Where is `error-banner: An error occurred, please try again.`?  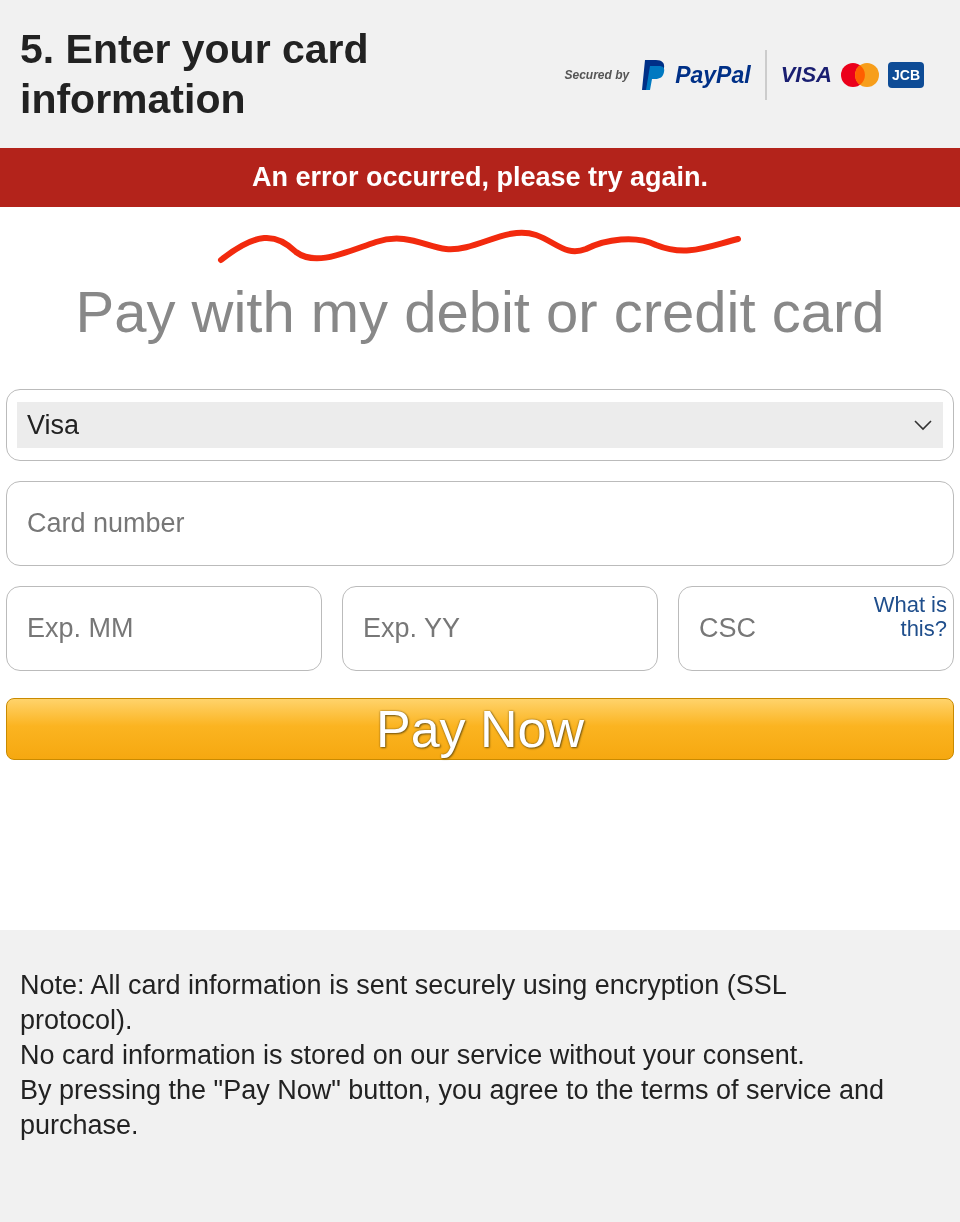 error-banner: An error occurred, please try again. is located at coordinates (480, 177).